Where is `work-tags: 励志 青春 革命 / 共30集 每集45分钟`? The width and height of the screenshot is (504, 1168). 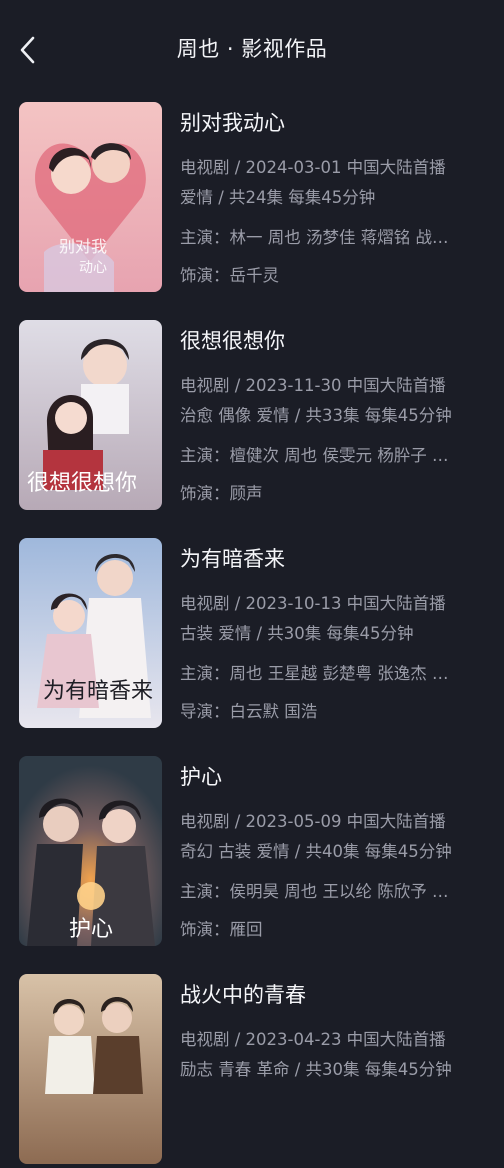 work-tags: 励志 青春 革命 / 共30集 每集45分钟 is located at coordinates (316, 1069).